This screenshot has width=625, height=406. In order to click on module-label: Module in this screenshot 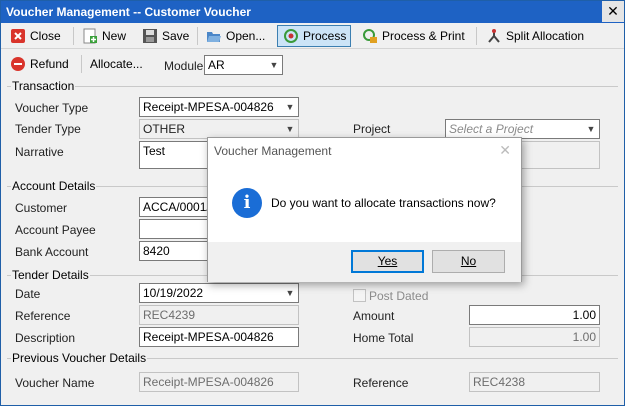, I will do `click(184, 66)`.